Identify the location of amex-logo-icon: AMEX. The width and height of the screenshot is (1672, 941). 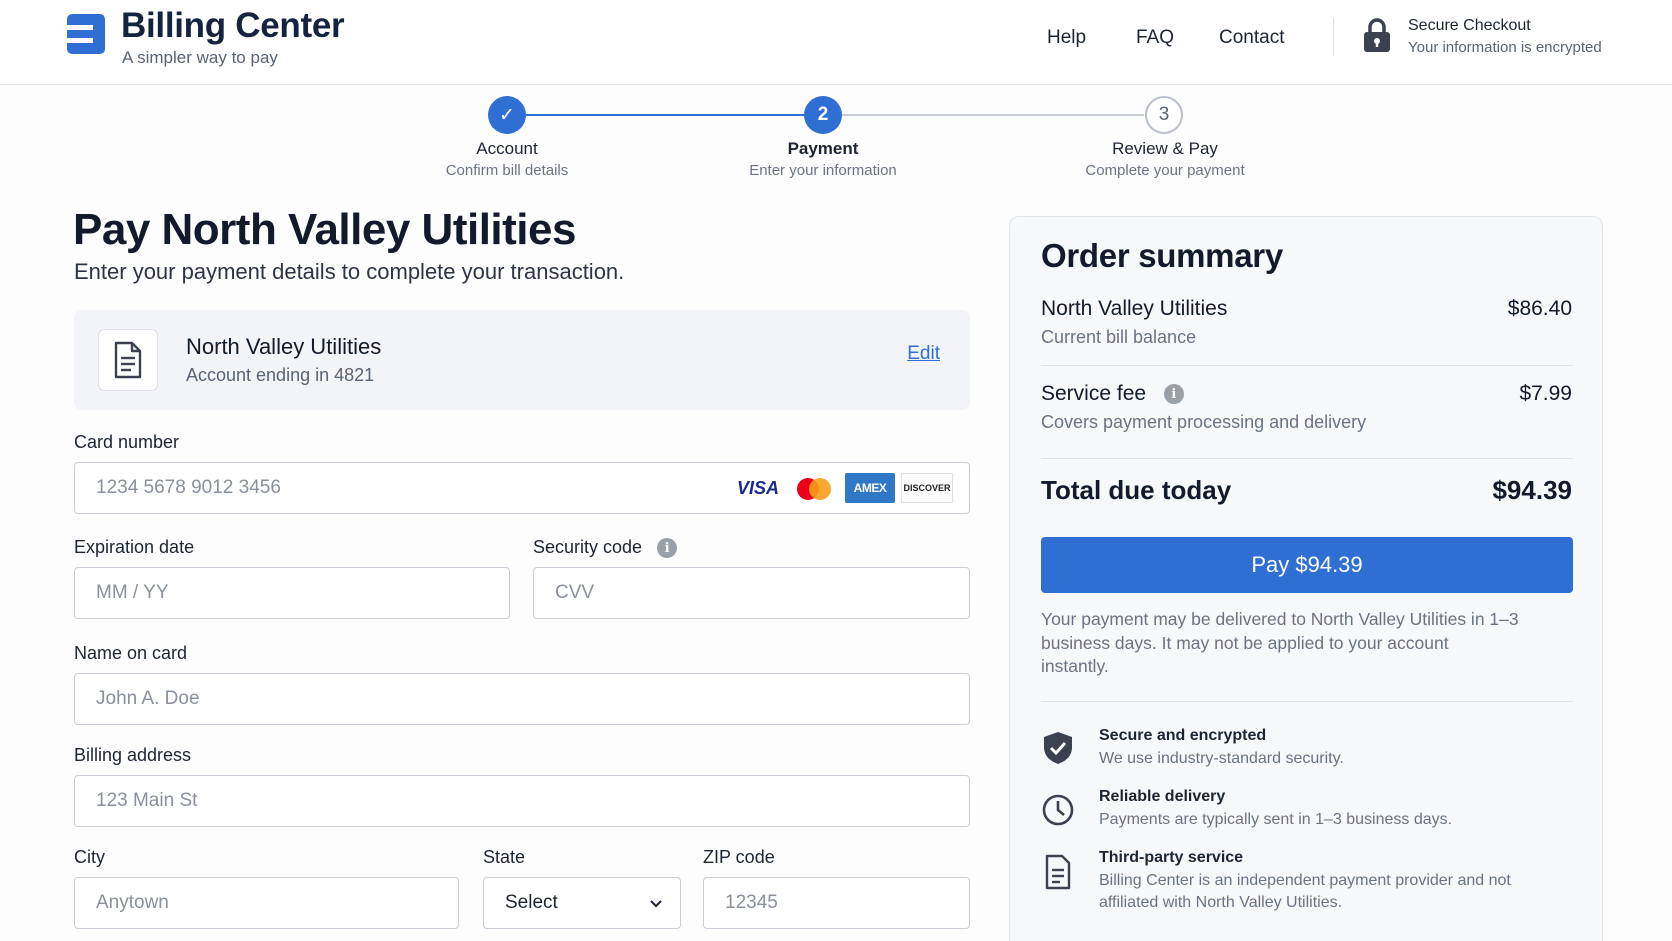
(870, 488).